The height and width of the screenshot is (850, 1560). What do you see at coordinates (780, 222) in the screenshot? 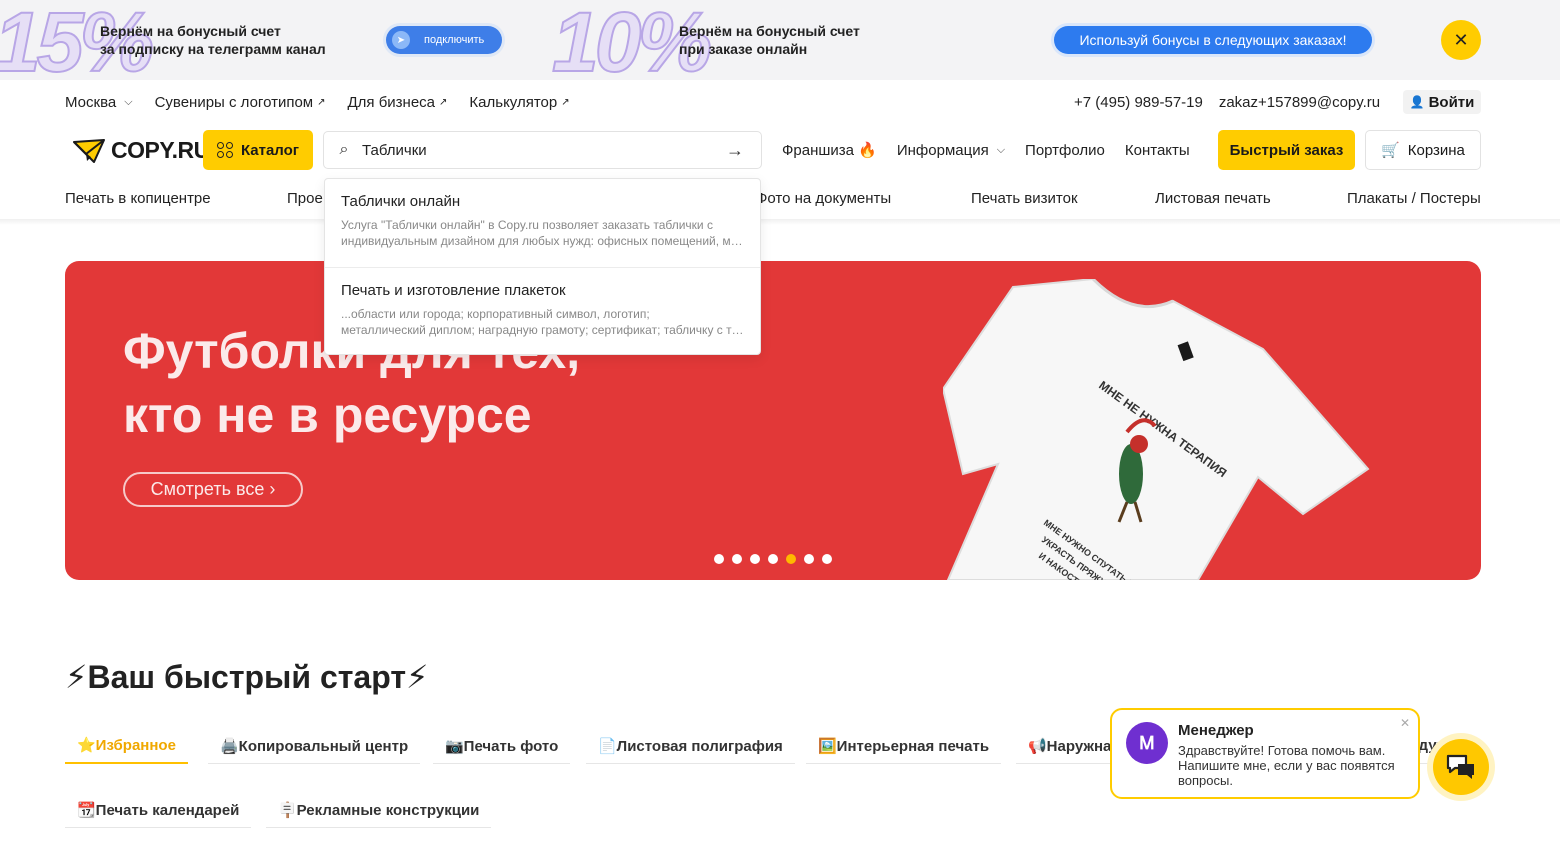
I see `header-divider` at bounding box center [780, 222].